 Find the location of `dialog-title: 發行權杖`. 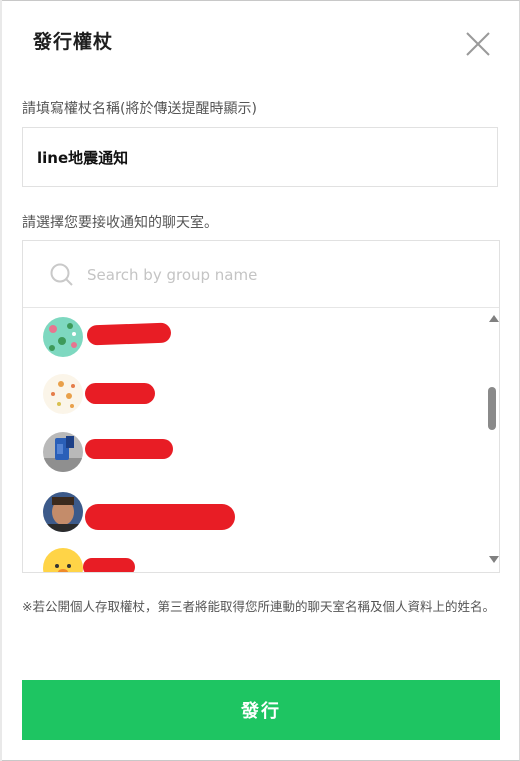

dialog-title: 發行權杖 is located at coordinates (73, 42).